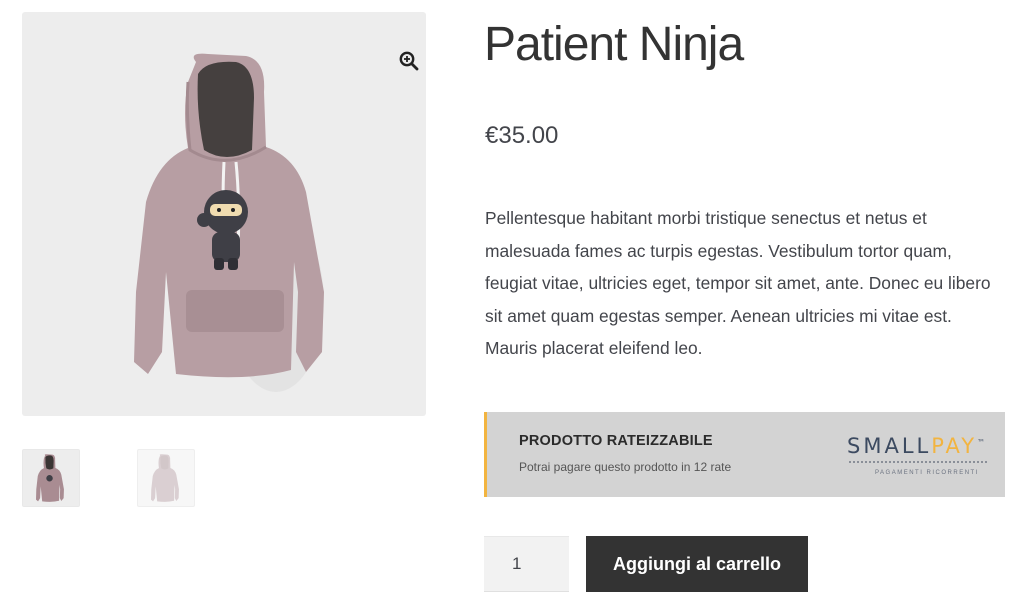  What do you see at coordinates (616, 441) in the screenshot?
I see `installment-title: PRODOTTO RATEIZZABILE` at bounding box center [616, 441].